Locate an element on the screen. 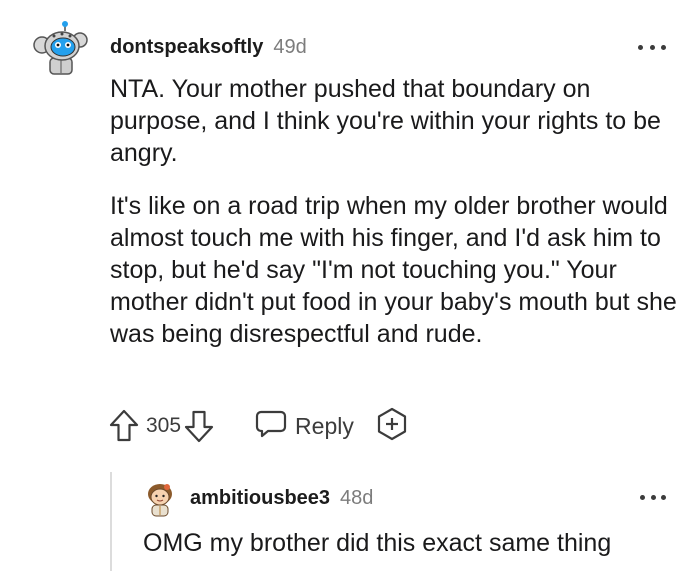  comment-age: 49d is located at coordinates (290, 47).